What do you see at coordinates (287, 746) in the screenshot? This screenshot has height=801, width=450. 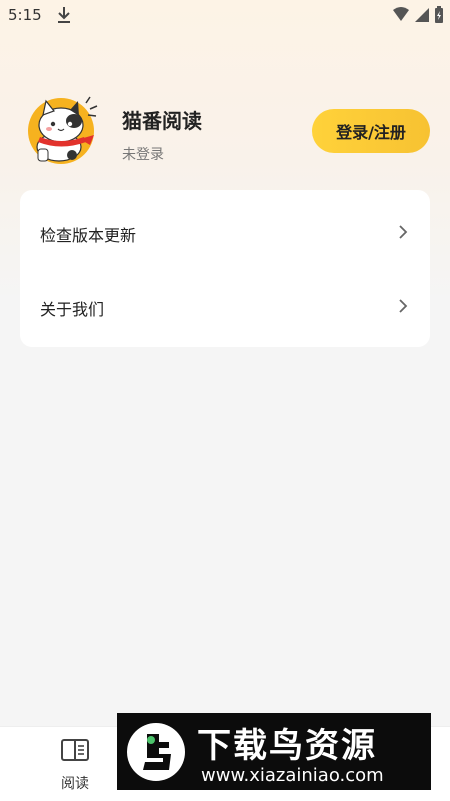 I see `watermark-title: 下载鸟资源` at bounding box center [287, 746].